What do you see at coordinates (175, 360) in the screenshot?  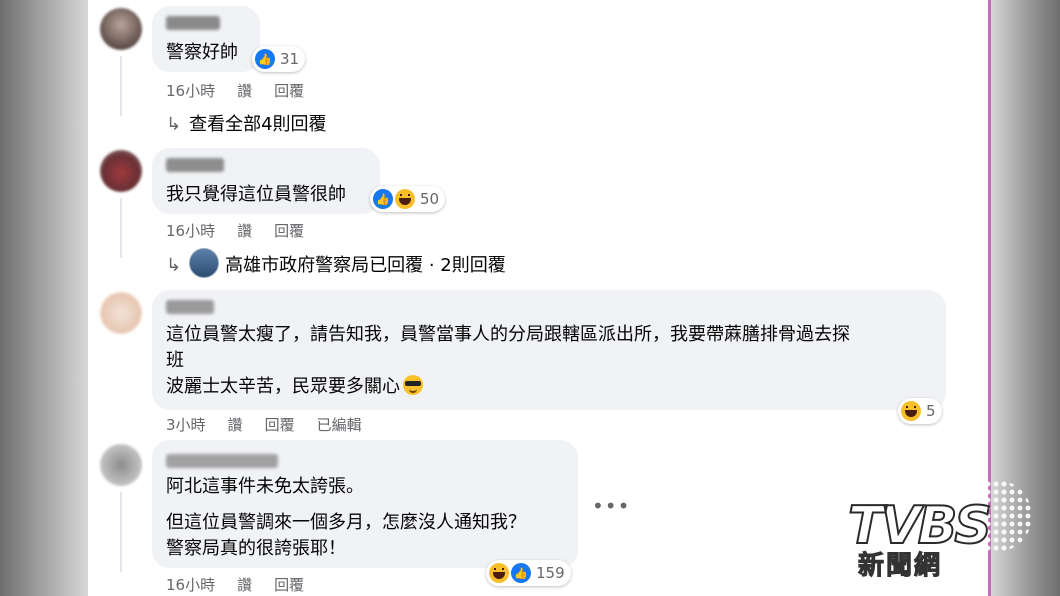 I see `comment-text-line: 班` at bounding box center [175, 360].